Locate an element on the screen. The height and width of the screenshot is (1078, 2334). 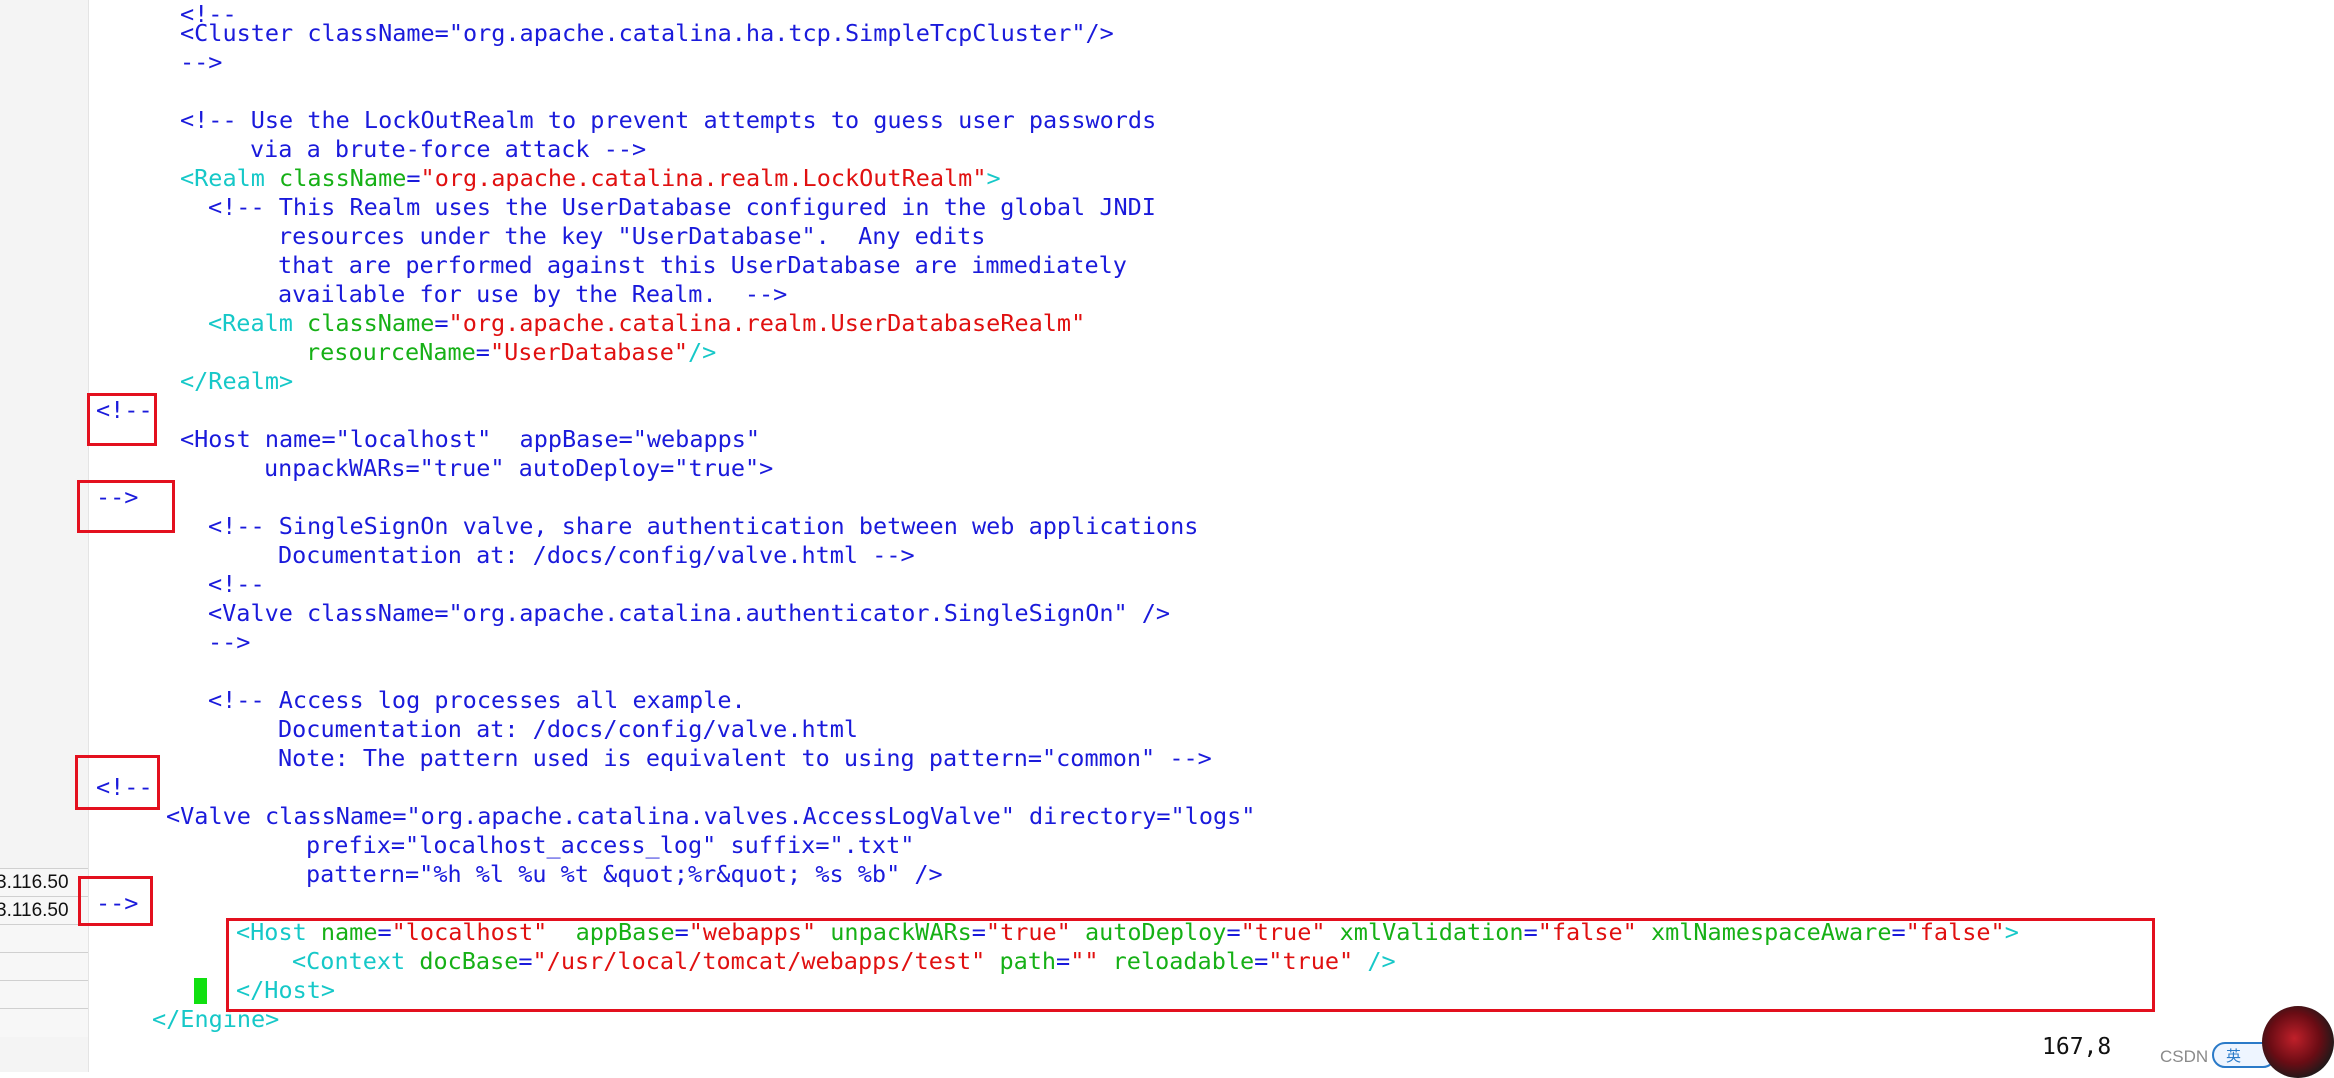
code-token: <!-- is located at coordinates (236, 584).